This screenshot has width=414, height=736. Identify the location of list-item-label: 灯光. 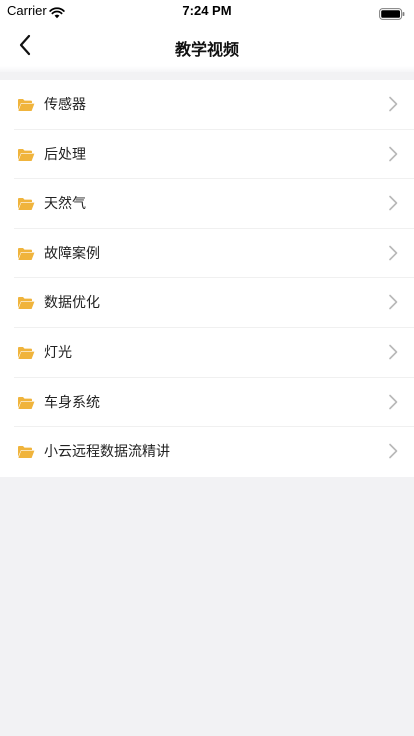
(58, 352).